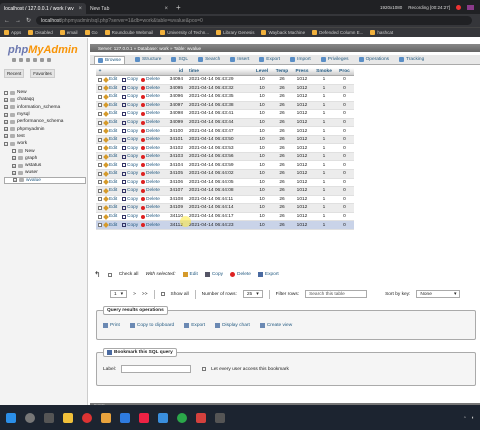 The width and height of the screenshot is (480, 430). What do you see at coordinates (45, 180) in the screenshot?
I see `tree-item: + wvalue` at bounding box center [45, 180].